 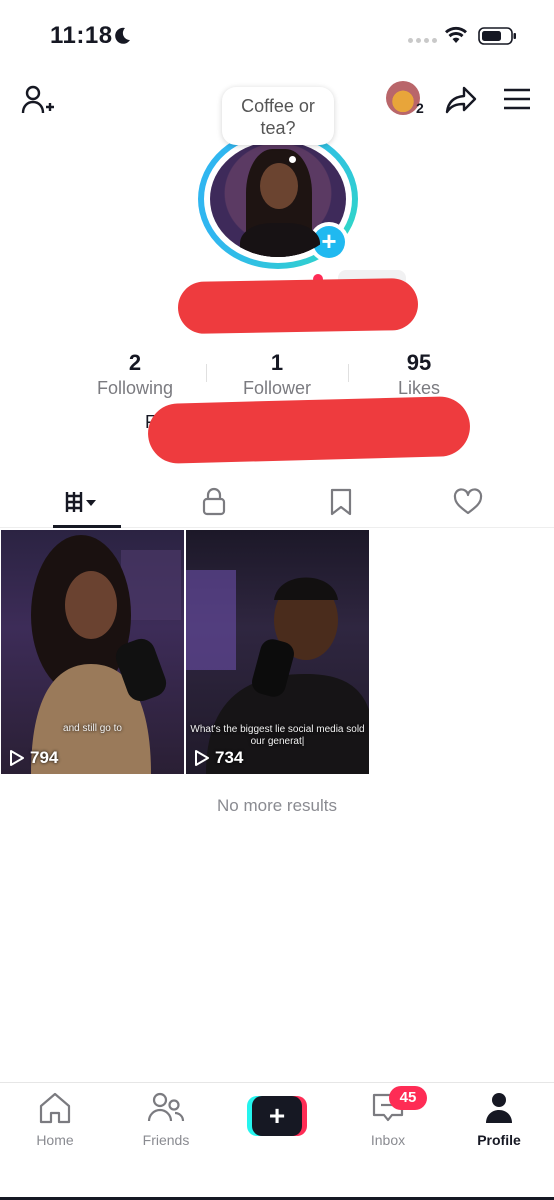 What do you see at coordinates (292, 159) in the screenshot?
I see `note-bubble-tail` at bounding box center [292, 159].